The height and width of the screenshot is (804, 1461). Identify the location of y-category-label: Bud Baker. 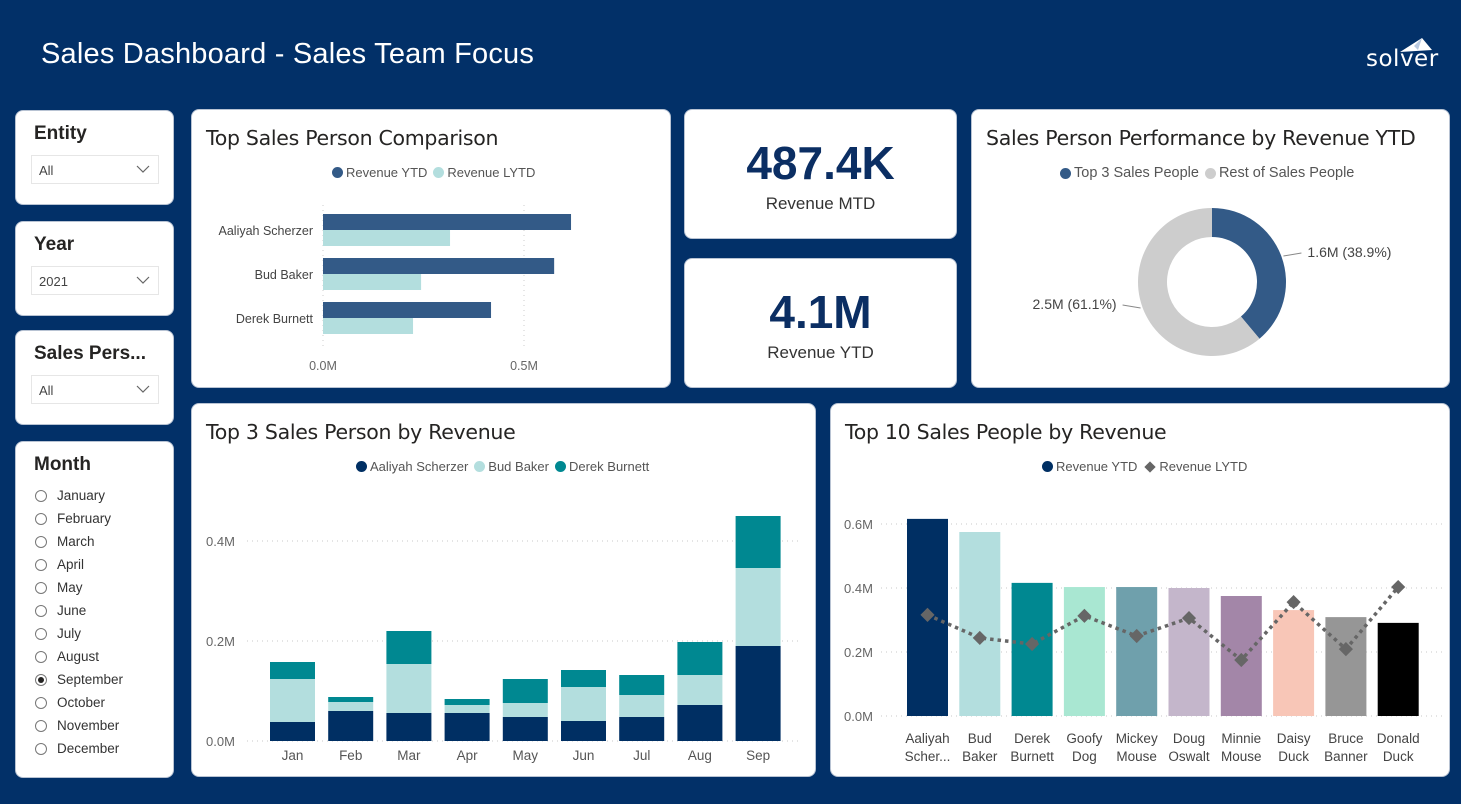
(284, 275).